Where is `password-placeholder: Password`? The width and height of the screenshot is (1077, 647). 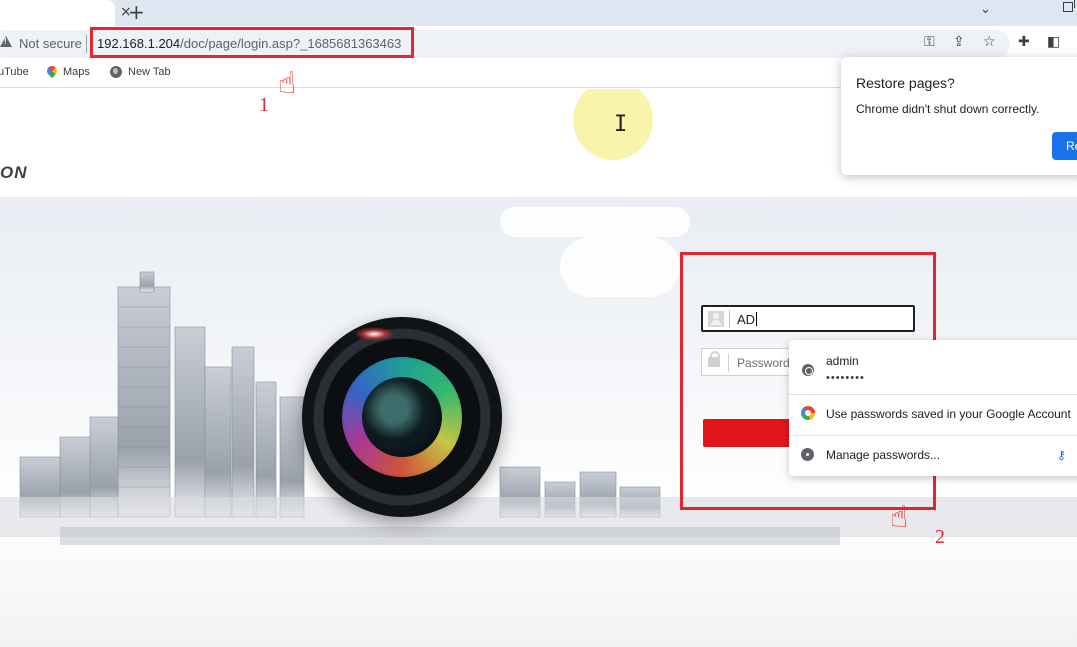 password-placeholder: Password is located at coordinates (763, 363).